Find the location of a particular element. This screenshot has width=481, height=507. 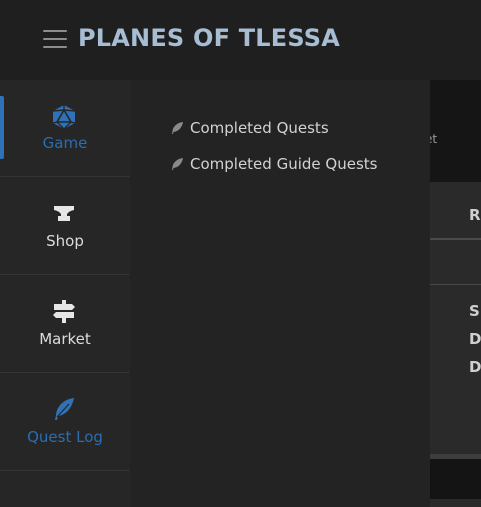

background-stat-label: S is located at coordinates (474, 311).